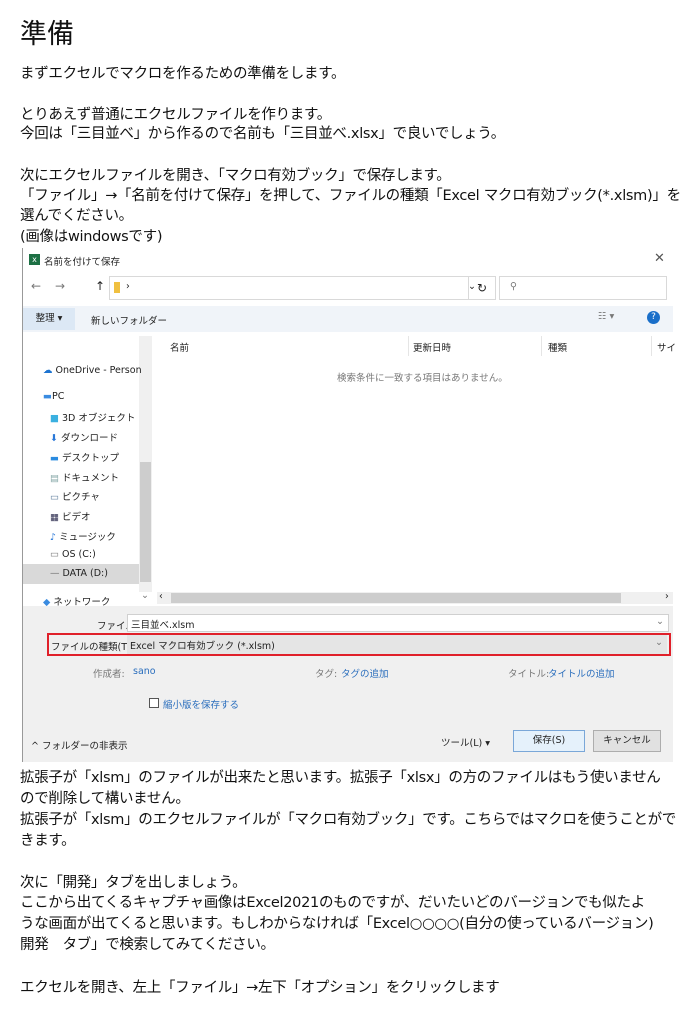 This screenshot has height=1024, width=700. Describe the element at coordinates (129, 320) in the screenshot. I see `new-folder-button: 新しいフォルダー` at that location.